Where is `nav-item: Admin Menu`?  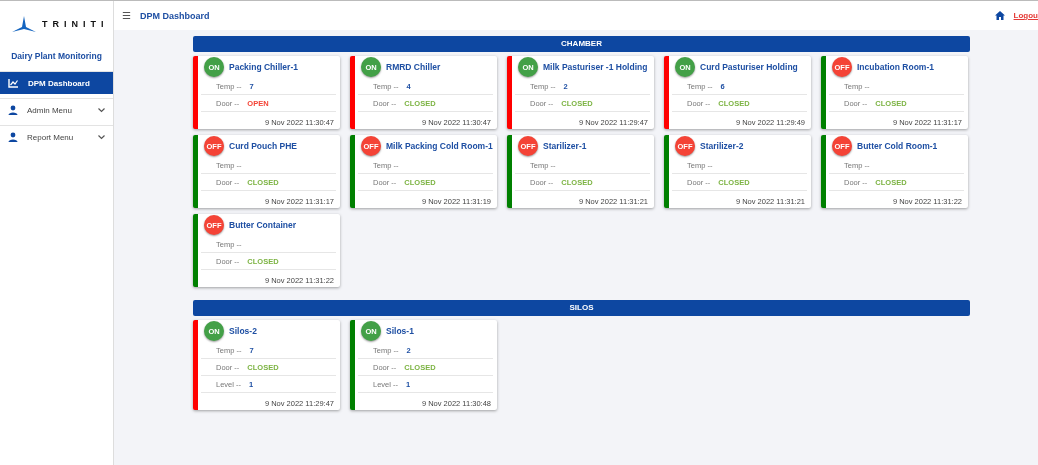 nav-item: Admin Menu is located at coordinates (56, 109).